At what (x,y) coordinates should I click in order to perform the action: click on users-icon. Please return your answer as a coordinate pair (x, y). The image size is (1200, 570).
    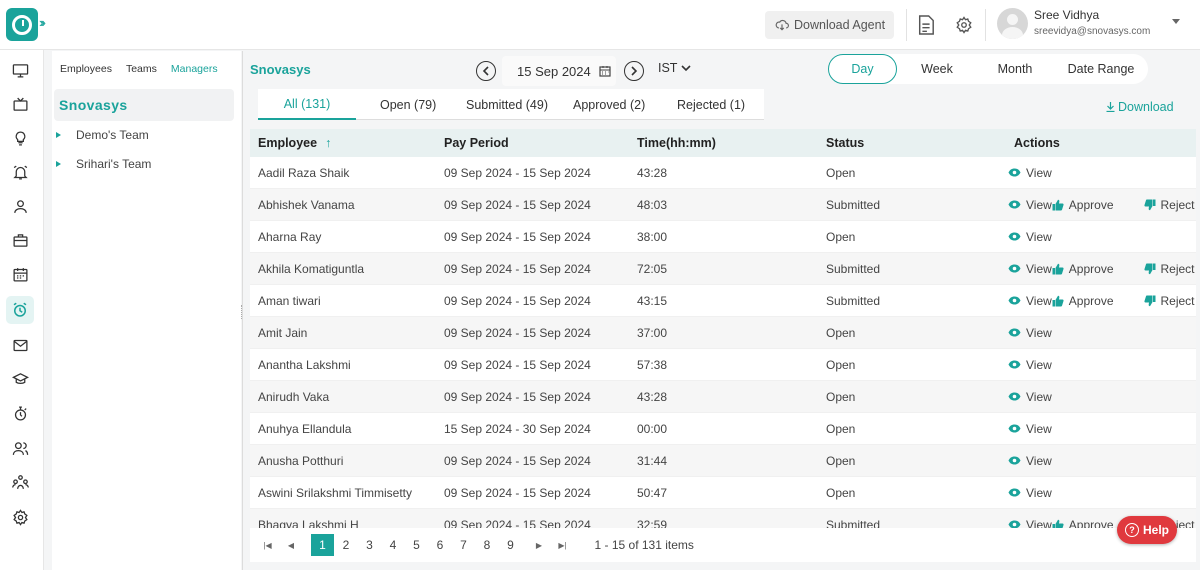
    Looking at the image, I should click on (20, 448).